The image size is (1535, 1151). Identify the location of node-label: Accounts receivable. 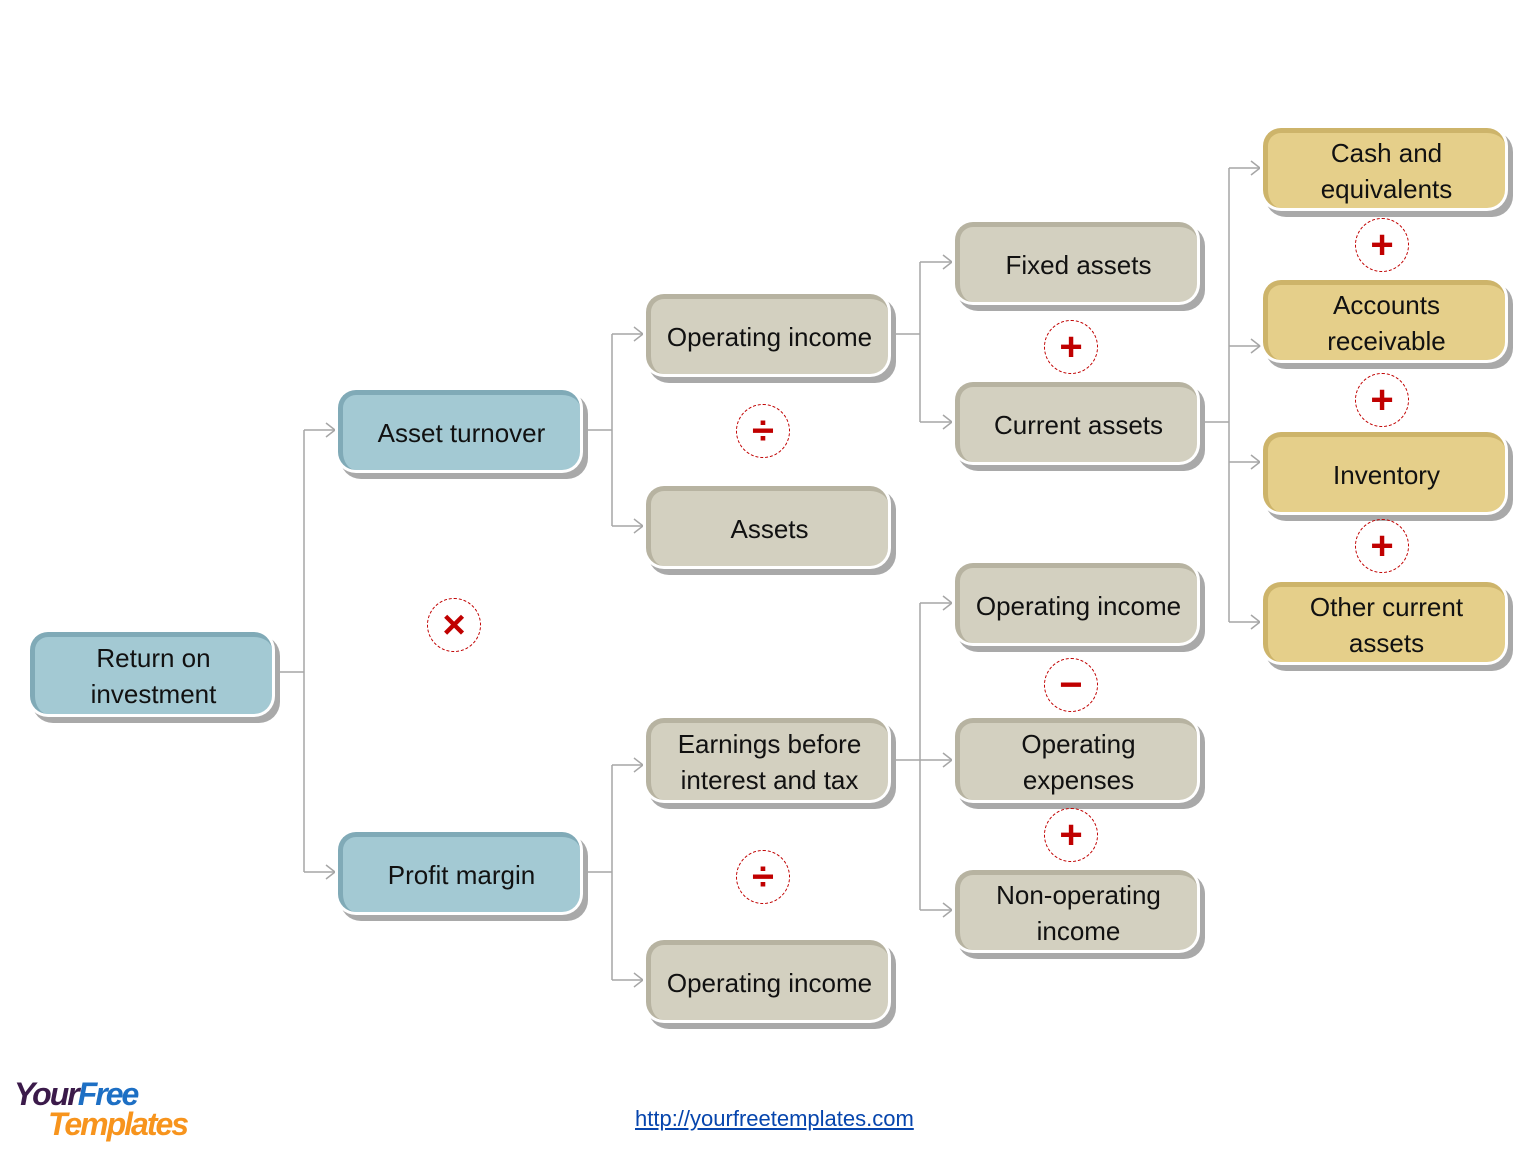
(1386, 322).